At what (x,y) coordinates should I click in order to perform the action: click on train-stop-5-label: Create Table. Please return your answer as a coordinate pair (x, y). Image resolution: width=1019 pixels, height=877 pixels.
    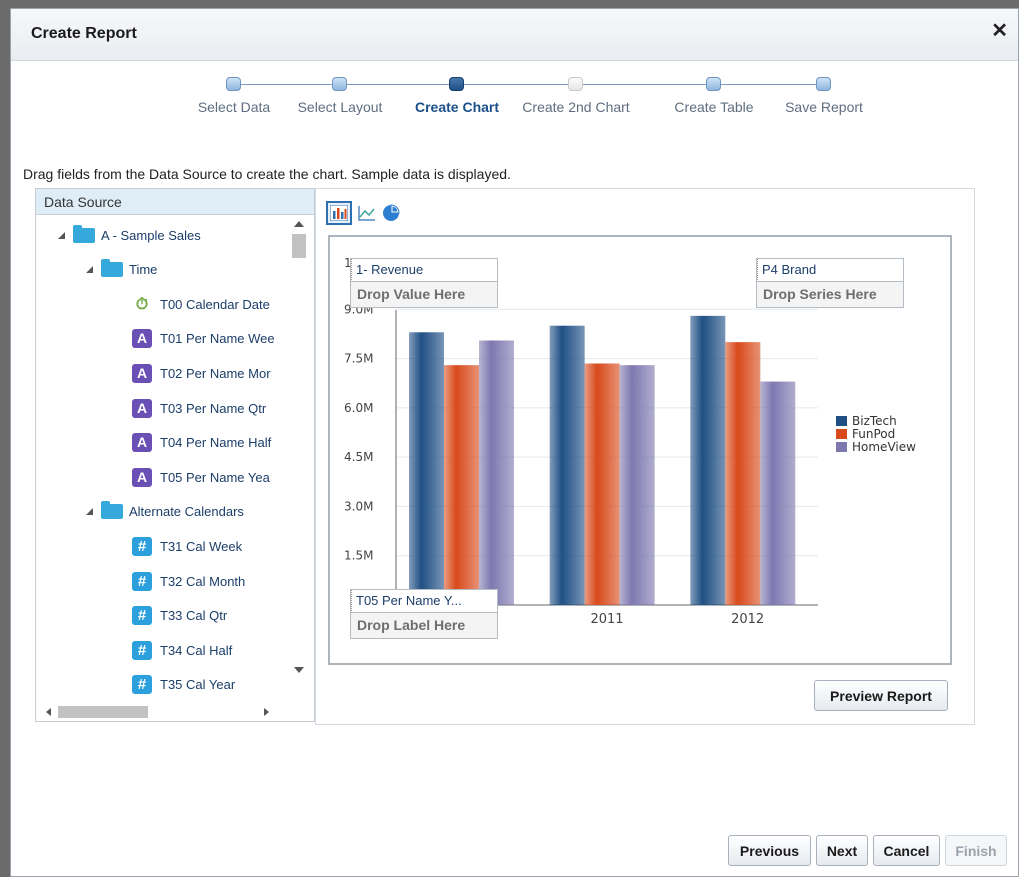
    Looking at the image, I should click on (713, 107).